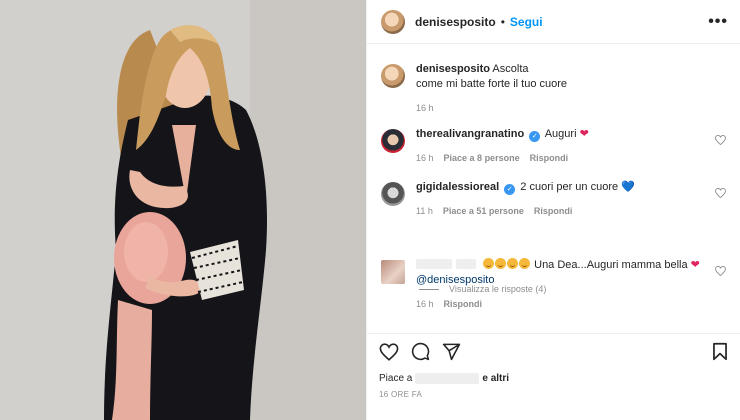 This screenshot has height=420, width=740. Describe the element at coordinates (425, 108) in the screenshot. I see `caption-age: 16 h` at that location.